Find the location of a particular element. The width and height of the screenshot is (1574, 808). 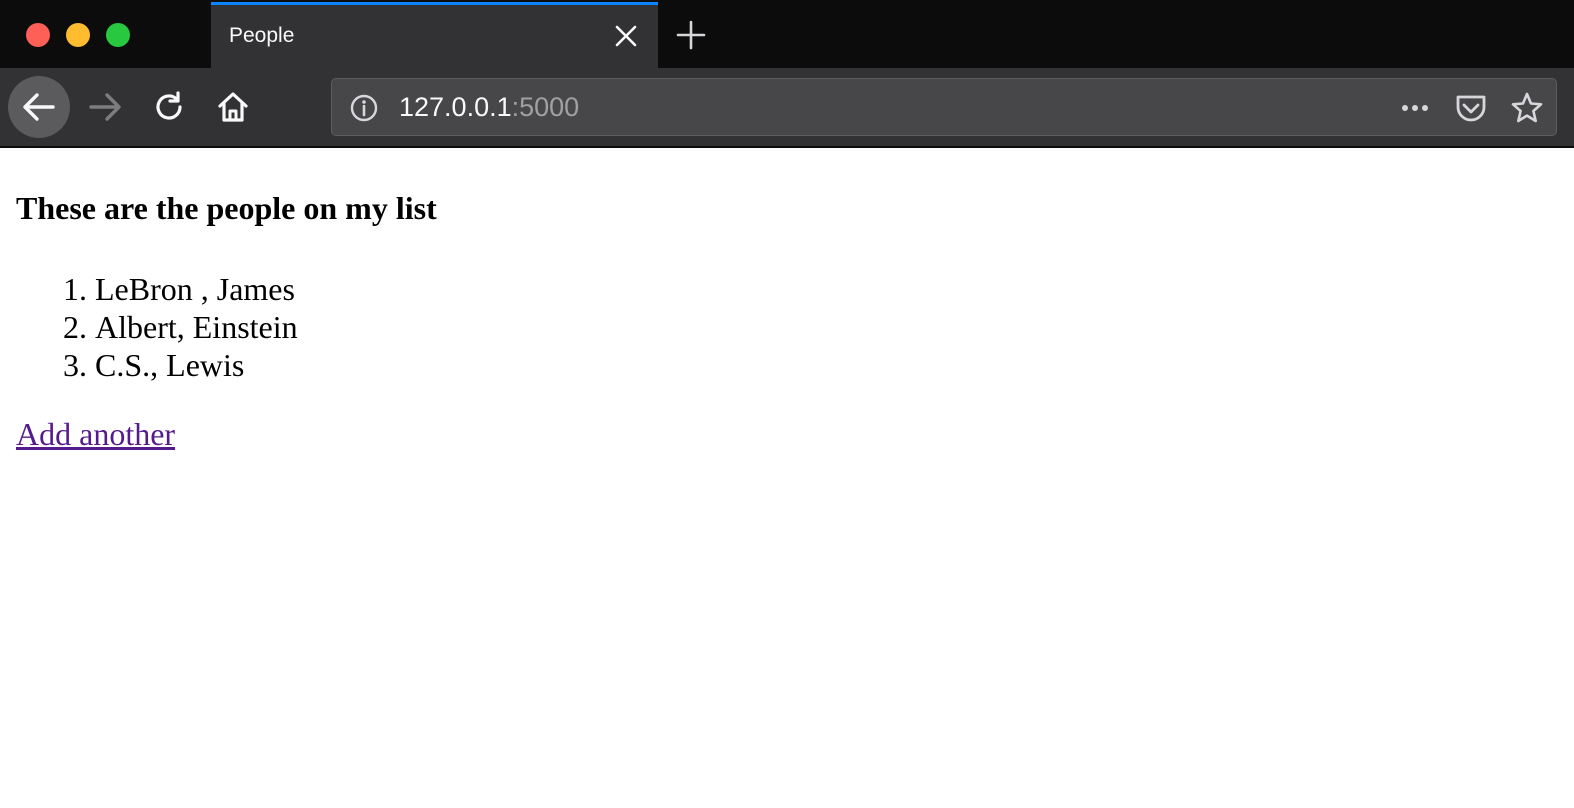

url-host: 127.0.0.1 is located at coordinates (455, 107).